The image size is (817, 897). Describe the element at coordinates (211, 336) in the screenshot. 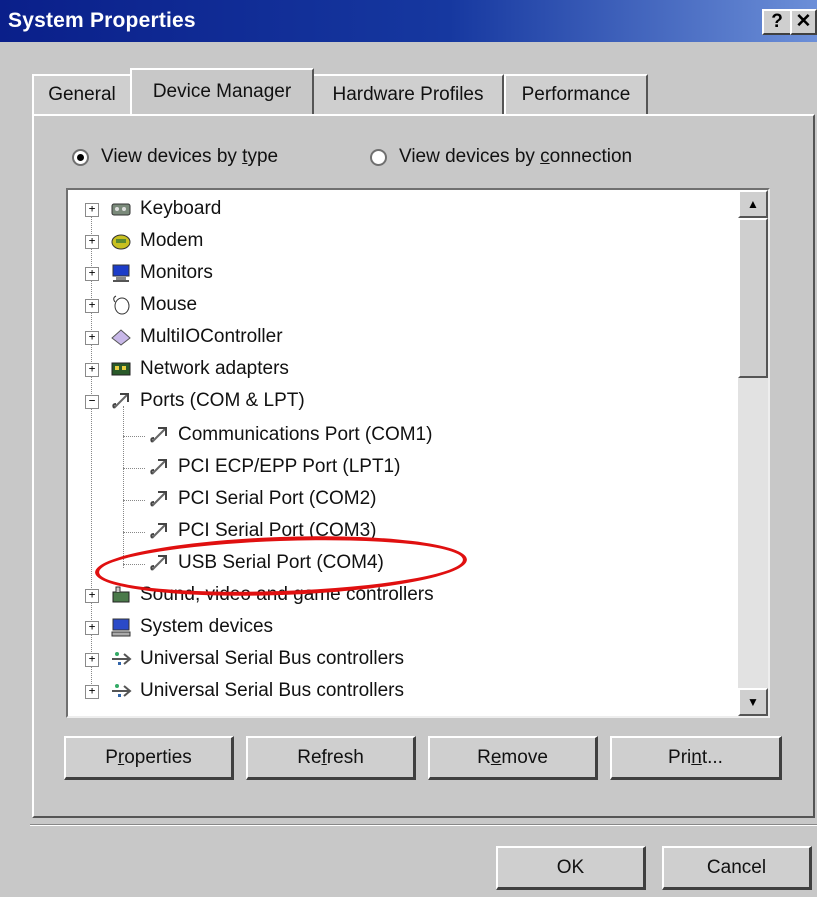

I see `tree-item-label: MultiIOController` at that location.